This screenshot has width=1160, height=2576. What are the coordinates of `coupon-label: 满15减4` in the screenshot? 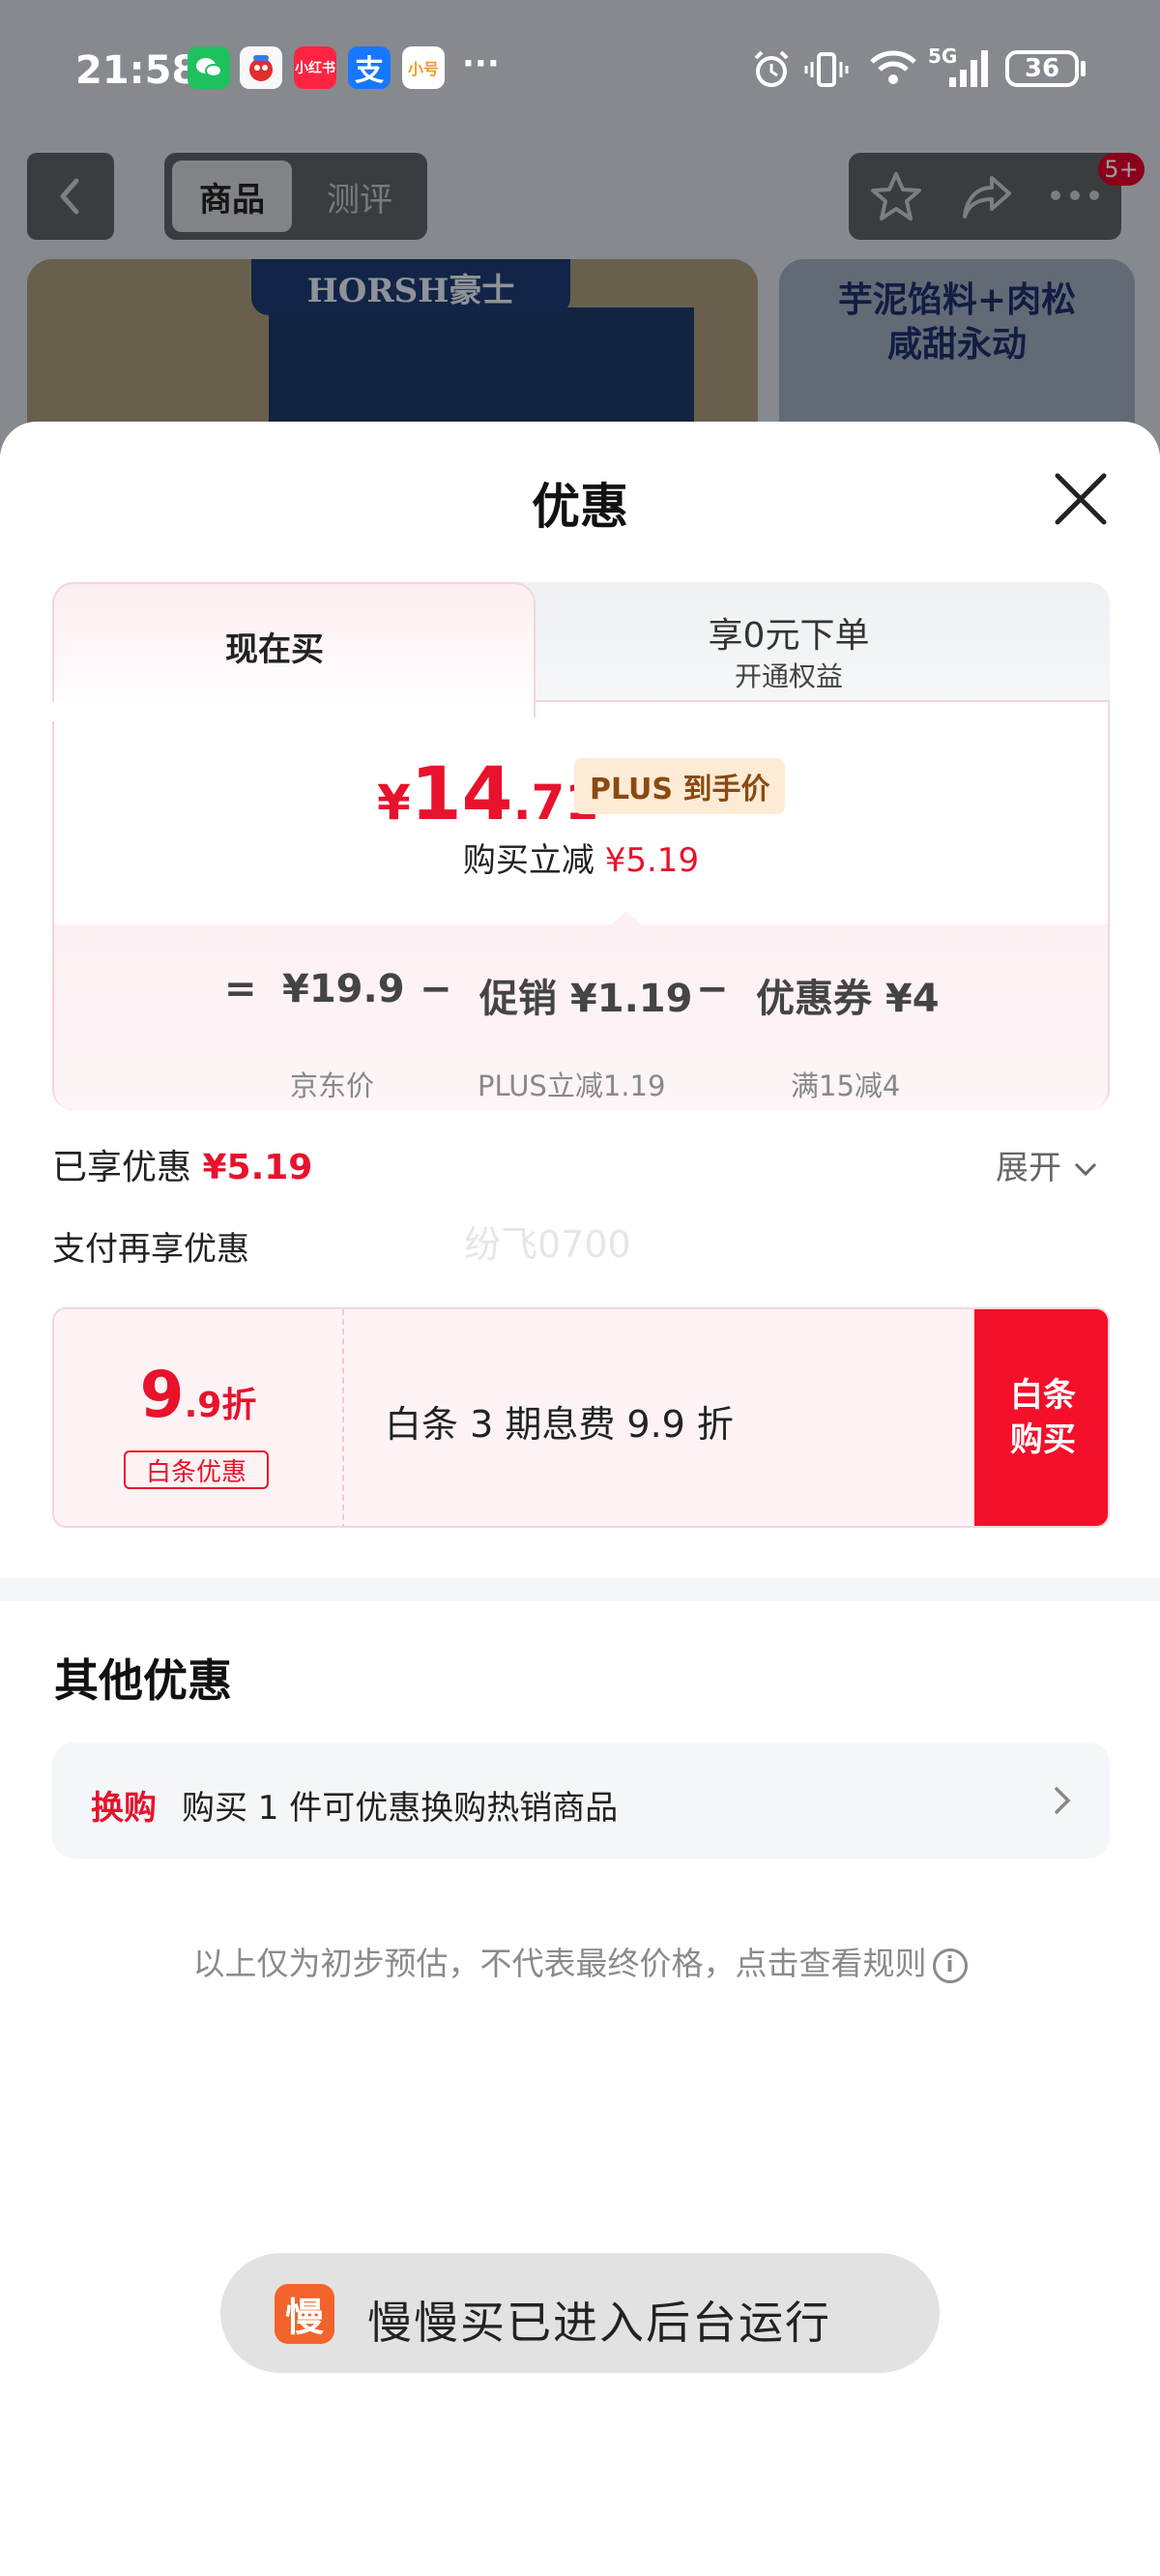 It's located at (846, 1085).